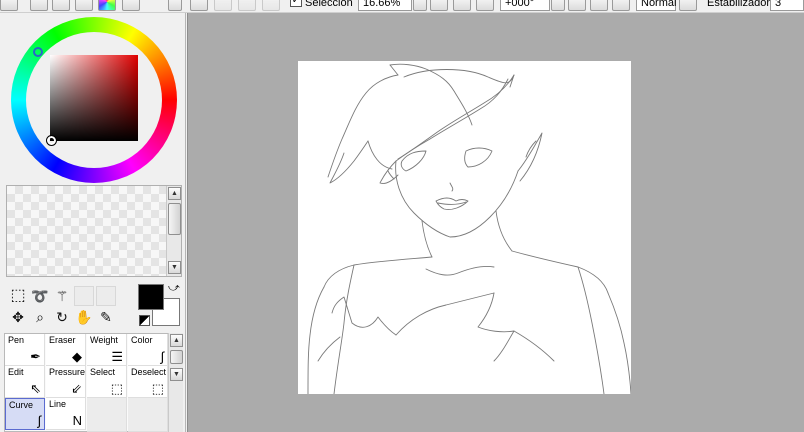 The image size is (804, 432). I want to click on tool-label: Select, so click(103, 372).